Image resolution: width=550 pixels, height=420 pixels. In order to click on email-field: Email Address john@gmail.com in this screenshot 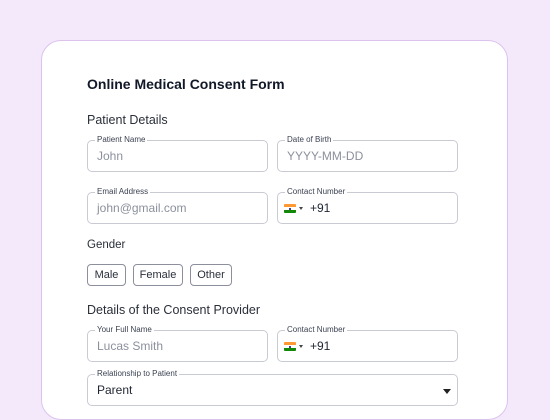, I will do `click(177, 205)`.